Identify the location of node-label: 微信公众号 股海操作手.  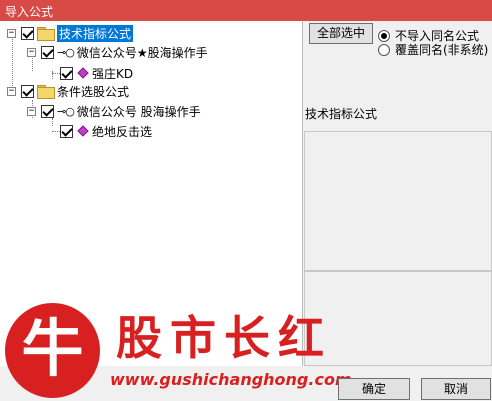
(138, 111).